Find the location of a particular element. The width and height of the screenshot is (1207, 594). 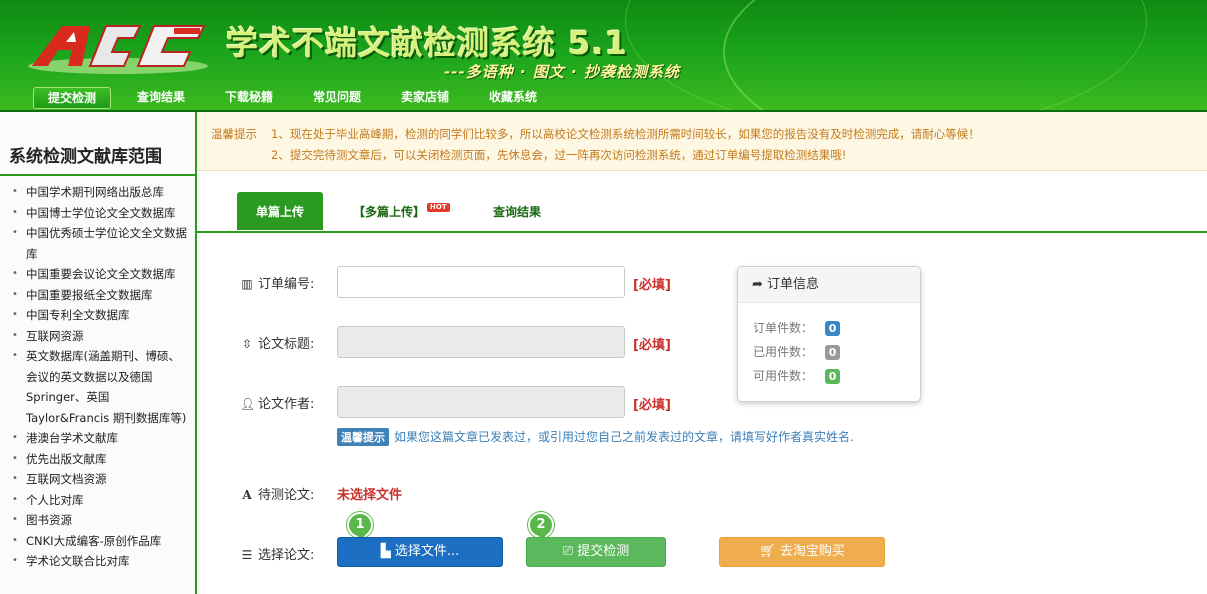

database-item: 互联网资源 is located at coordinates (101, 336).